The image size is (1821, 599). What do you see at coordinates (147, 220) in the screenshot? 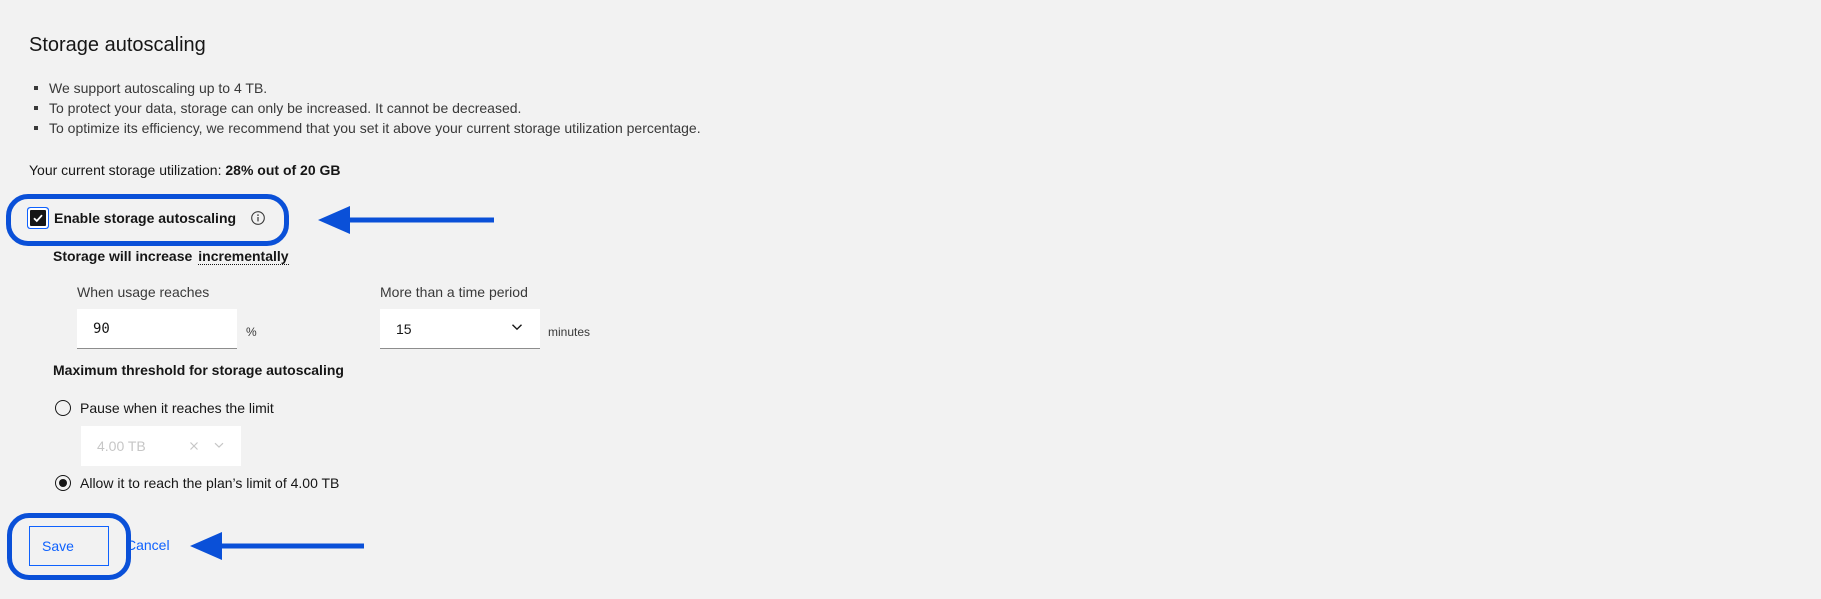
I see `checkbox-highlight-outline` at bounding box center [147, 220].